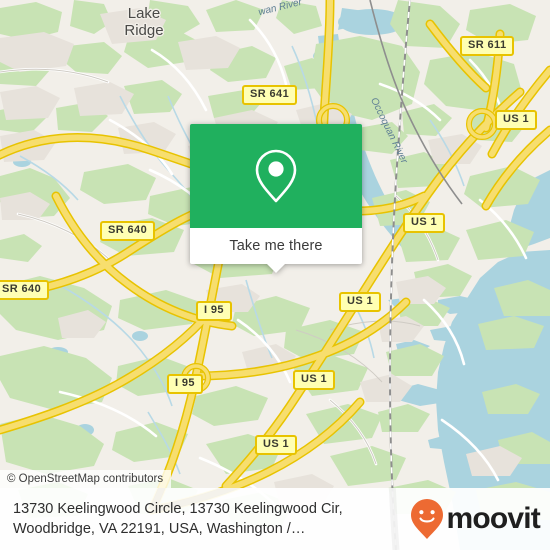 This screenshot has height=550, width=550. Describe the element at coordinates (275, 246) in the screenshot. I see `take-me-there-button: Take me there` at that location.